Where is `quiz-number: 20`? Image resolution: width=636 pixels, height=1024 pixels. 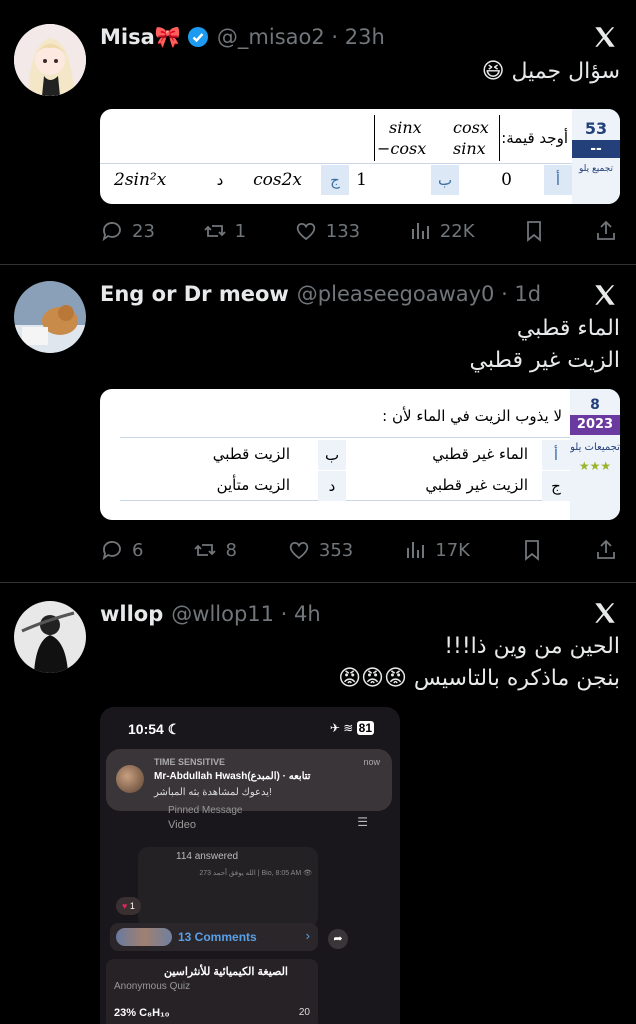
quiz-number: 20 is located at coordinates (304, 1012).